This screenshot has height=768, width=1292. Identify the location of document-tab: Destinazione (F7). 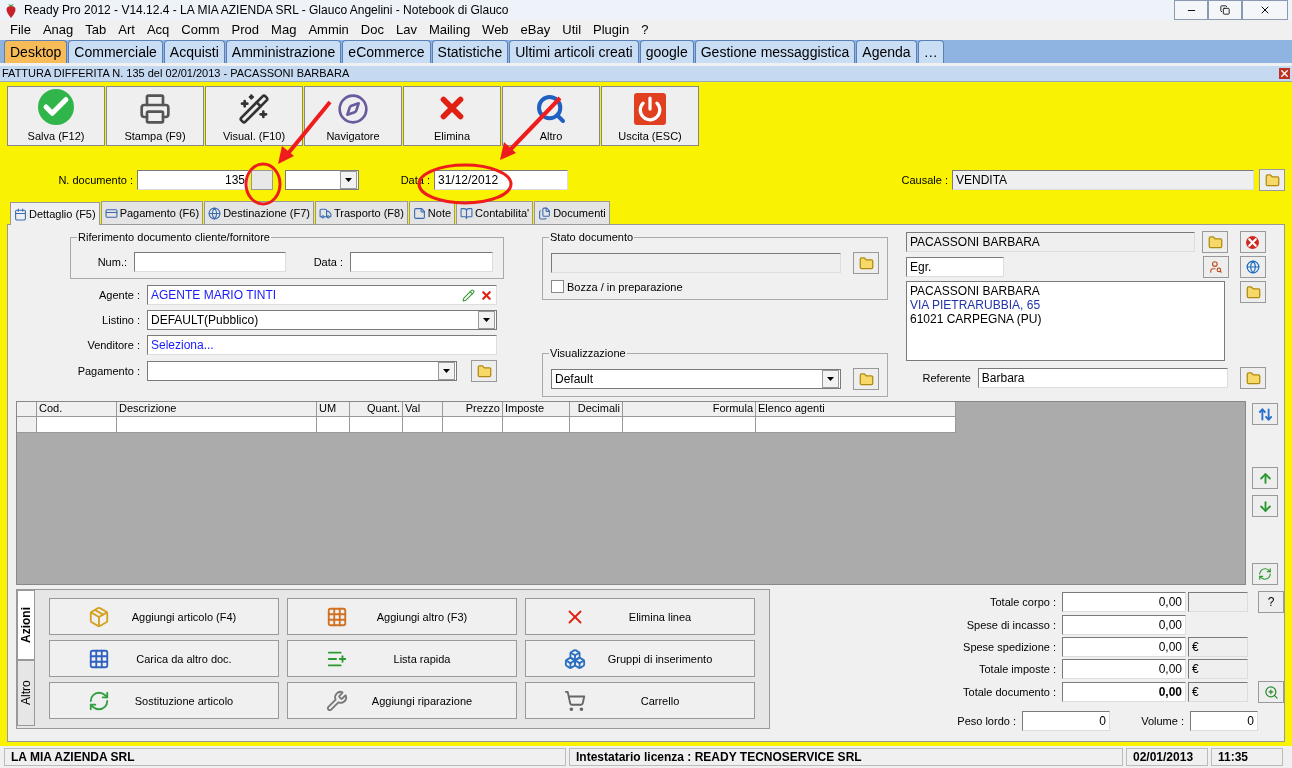
(259, 213).